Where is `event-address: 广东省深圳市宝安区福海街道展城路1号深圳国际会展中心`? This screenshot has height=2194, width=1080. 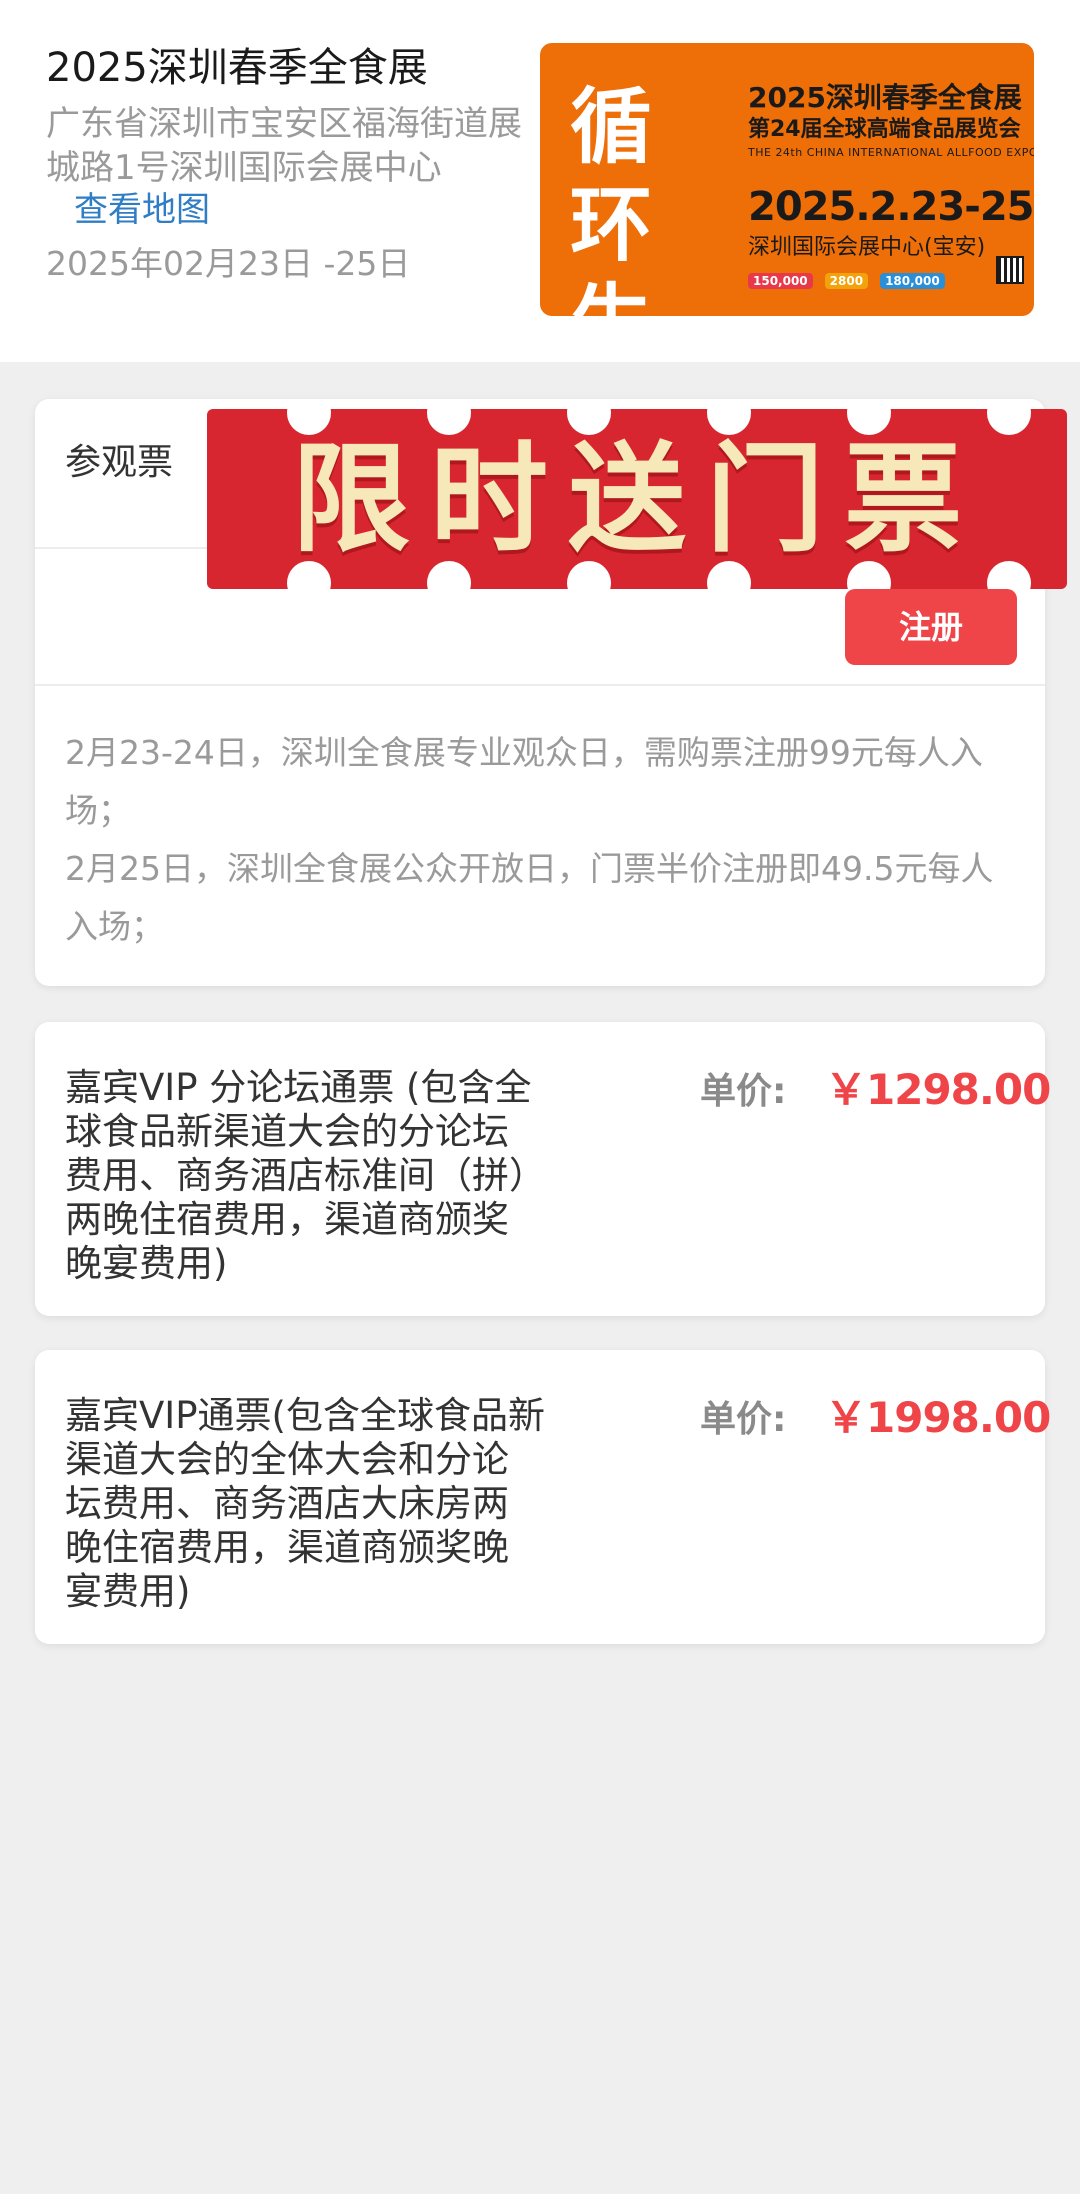
event-address: 广东省深圳市宝安区福海街道展城路1号深圳国际会展中心 is located at coordinates (284, 146).